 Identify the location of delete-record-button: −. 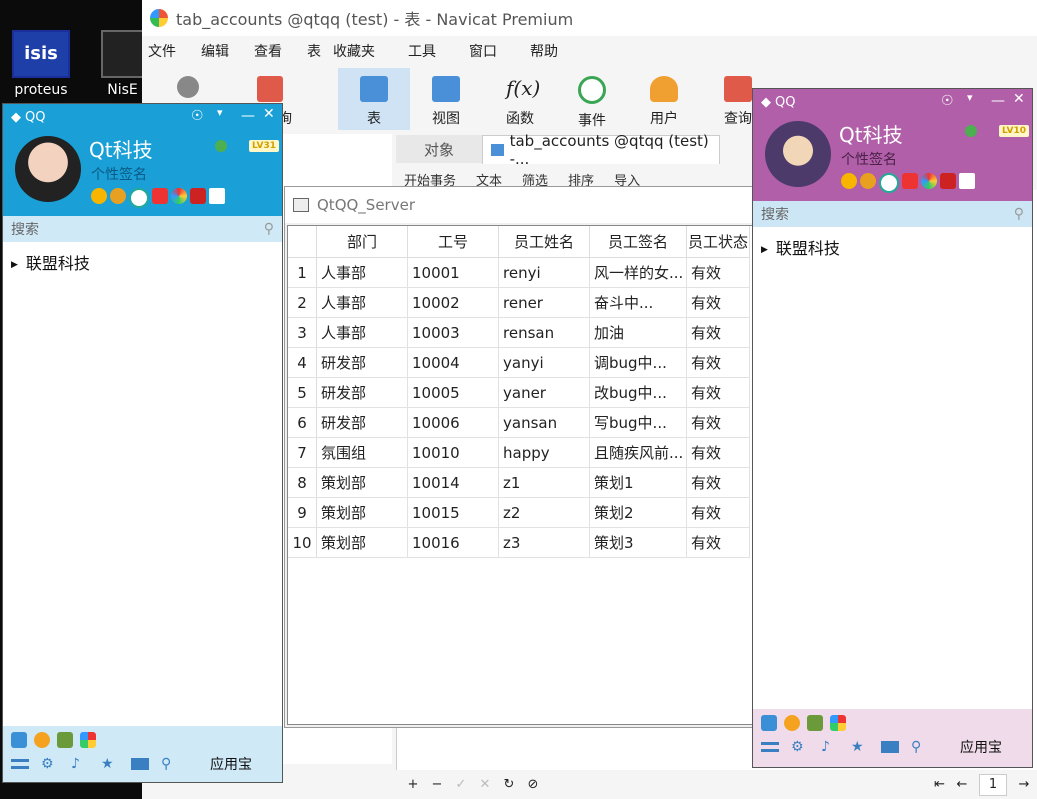
(437, 784).